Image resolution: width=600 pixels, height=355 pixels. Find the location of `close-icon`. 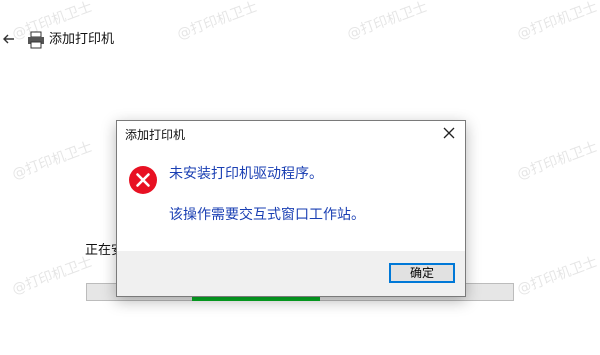

close-icon is located at coordinates (449, 133).